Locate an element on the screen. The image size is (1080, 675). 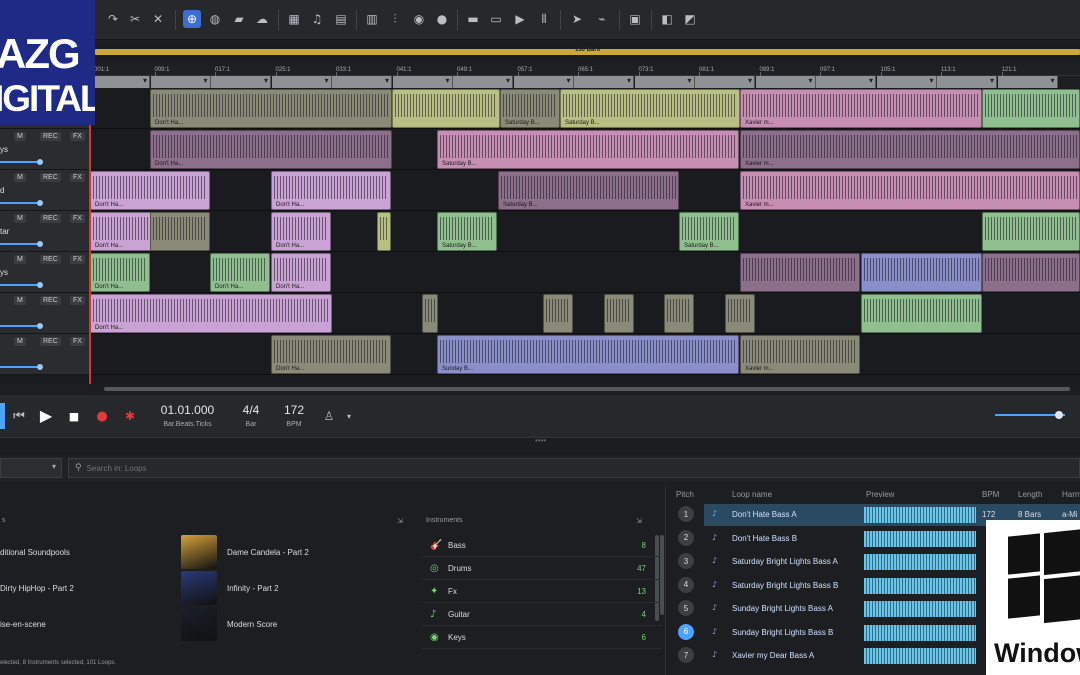
window-icon: ▭ is located at coordinates (496, 19).